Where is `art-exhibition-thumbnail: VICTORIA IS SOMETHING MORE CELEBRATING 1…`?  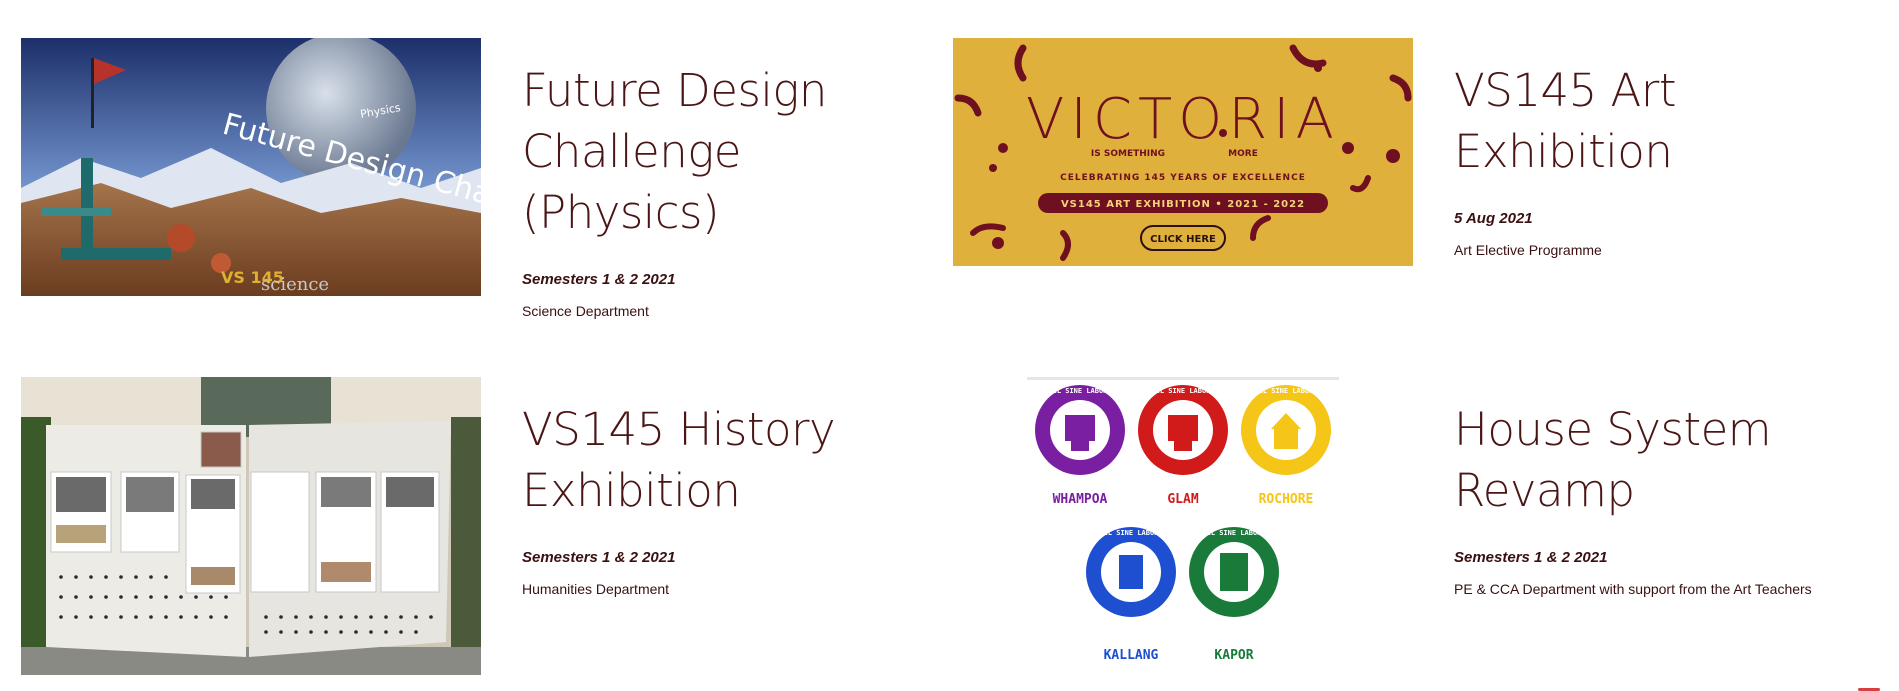 art-exhibition-thumbnail: VICTORIA IS SOMETHING MORE CELEBRATING 1… is located at coordinates (1183, 152).